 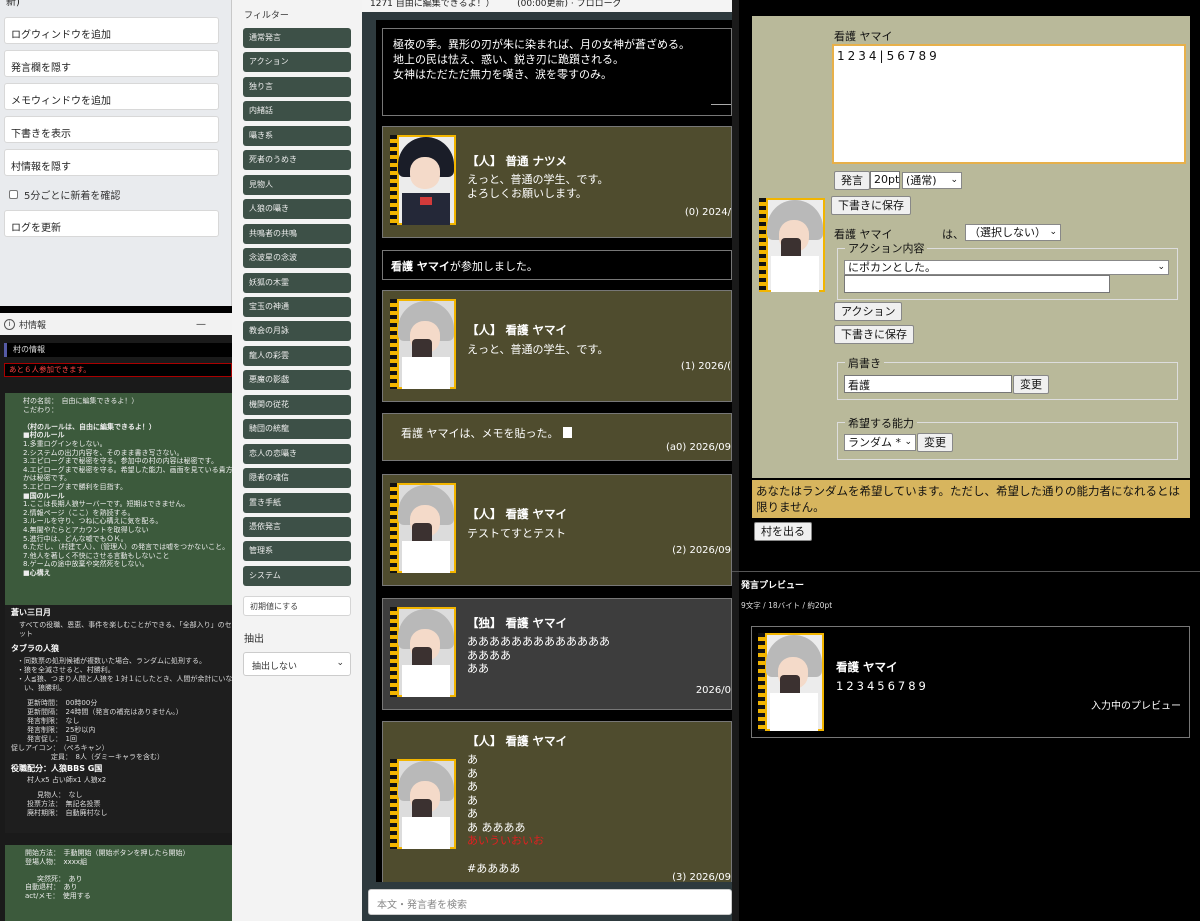 What do you see at coordinates (297, 62) in the screenshot?
I see `filter-button: アクション` at bounding box center [297, 62].